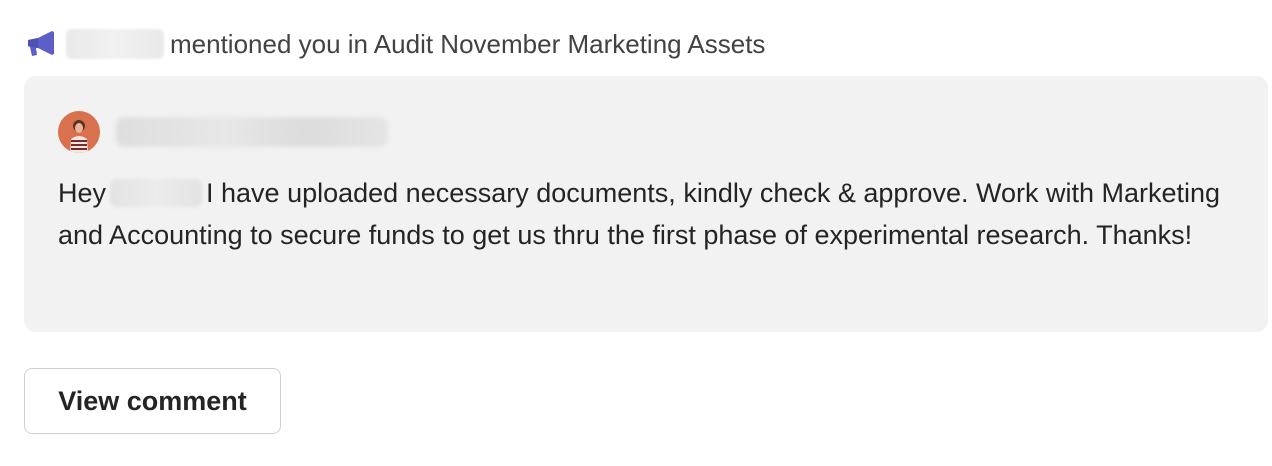 This screenshot has height=466, width=1272. Describe the element at coordinates (82, 193) in the screenshot. I see `message-greeting: Hey` at that location.